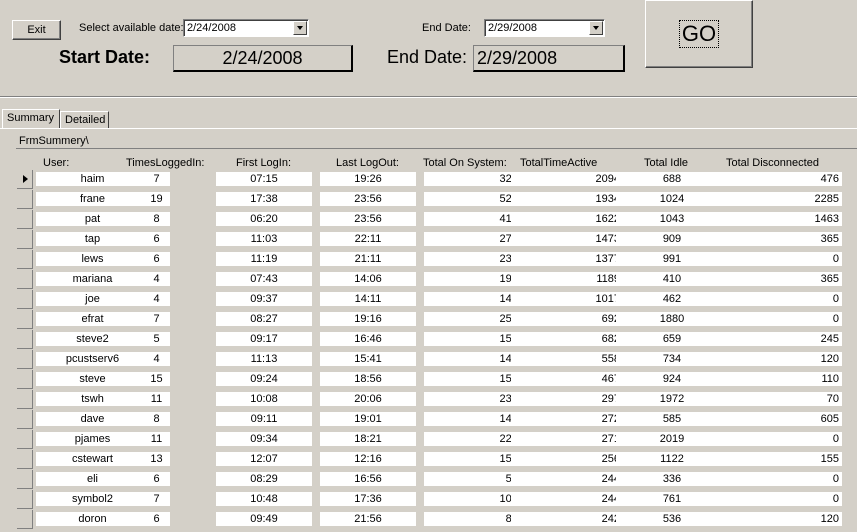  Describe the element at coordinates (264, 279) in the screenshot. I see `cell-first: 07:43` at that location.